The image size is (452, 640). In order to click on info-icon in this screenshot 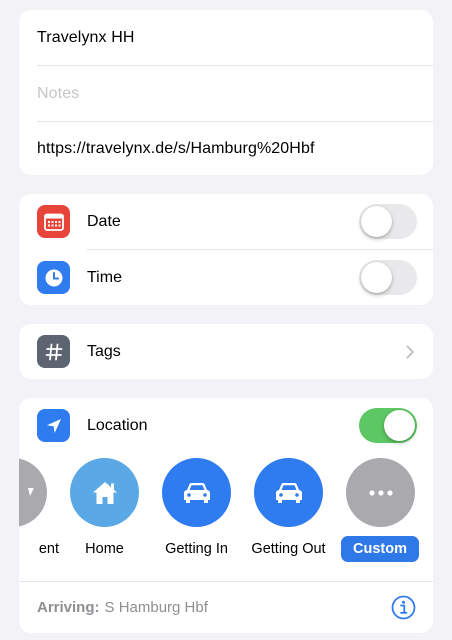, I will do `click(403, 607)`.